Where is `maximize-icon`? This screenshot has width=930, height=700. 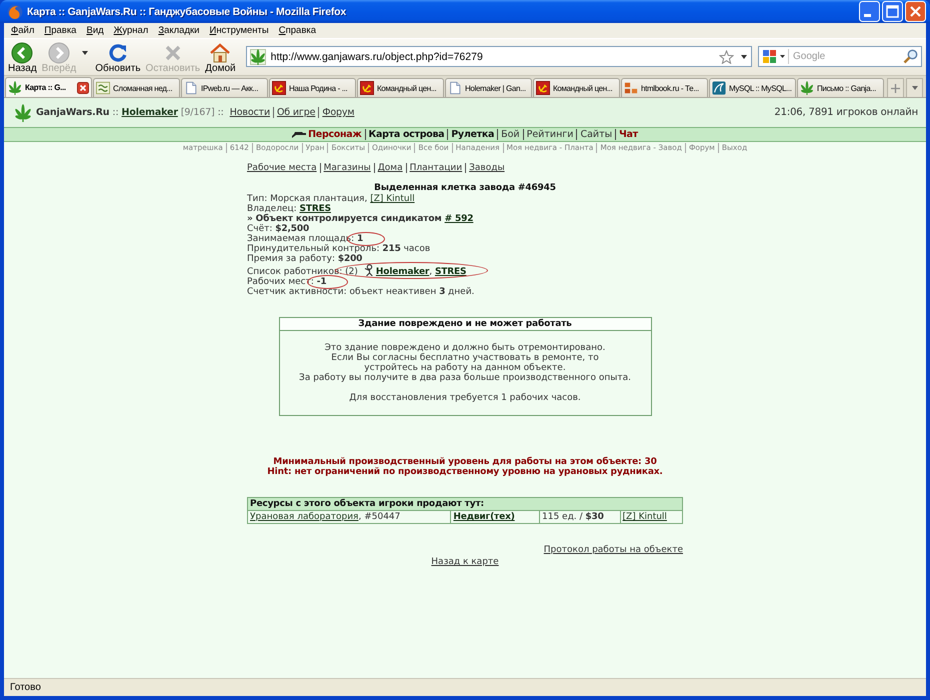
maximize-icon is located at coordinates (892, 11).